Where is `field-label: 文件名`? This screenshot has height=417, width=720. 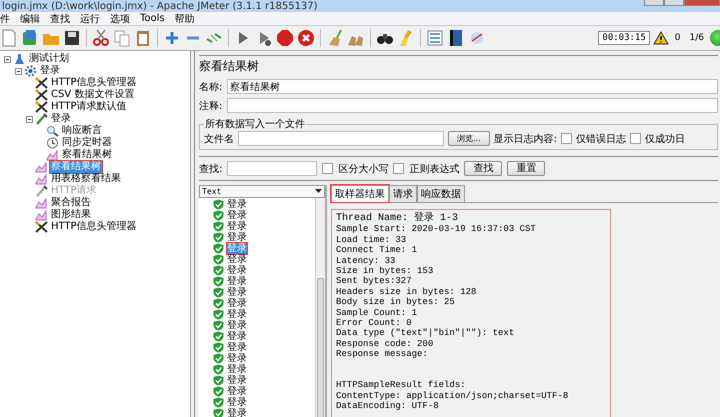
field-label: 文件名 is located at coordinates (219, 139).